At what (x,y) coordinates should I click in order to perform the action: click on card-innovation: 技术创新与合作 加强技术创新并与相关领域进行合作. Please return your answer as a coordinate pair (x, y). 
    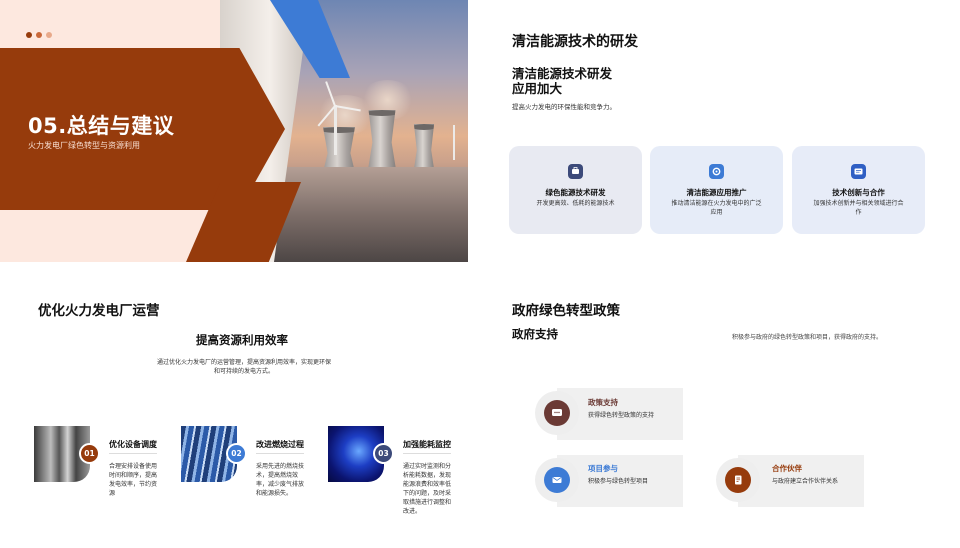
    Looking at the image, I should click on (858, 190).